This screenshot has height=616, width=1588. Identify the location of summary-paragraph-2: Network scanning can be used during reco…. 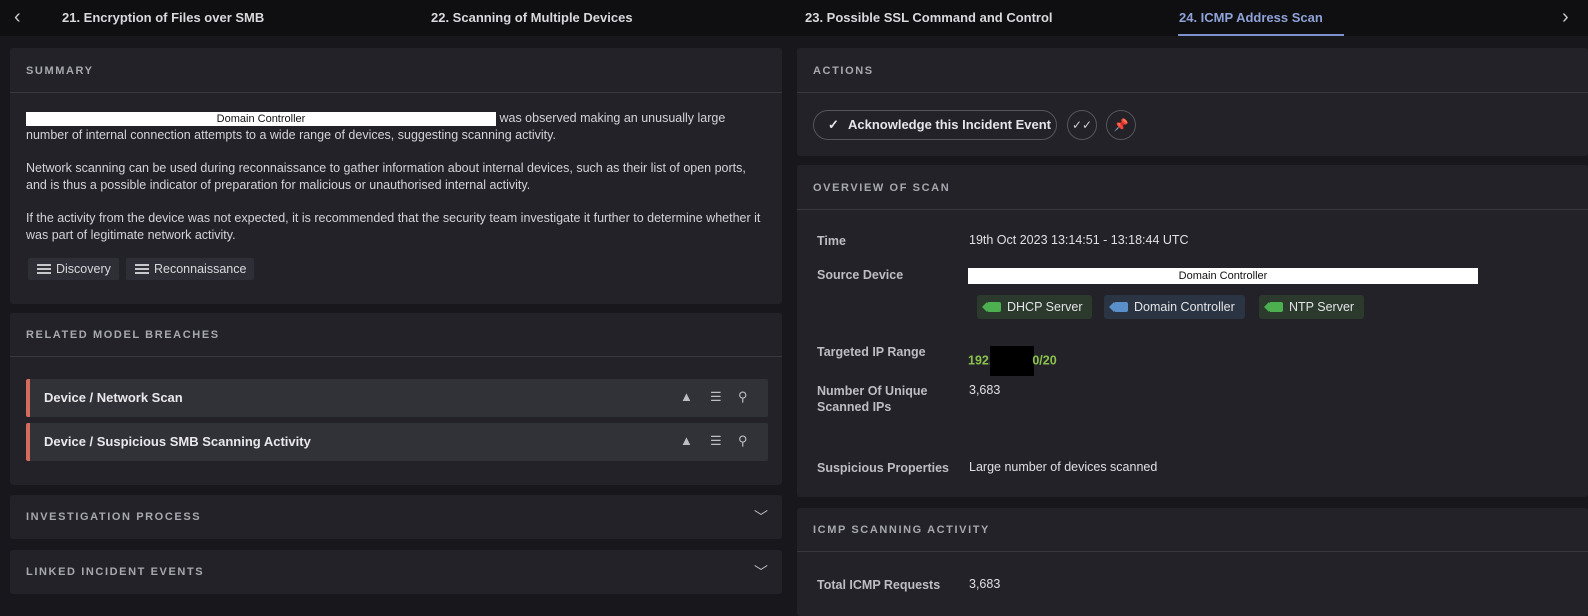
(386, 176).